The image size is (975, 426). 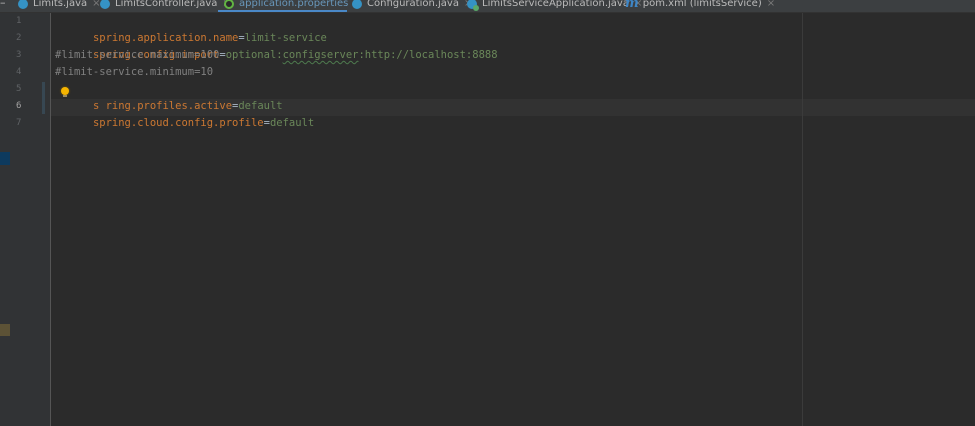 I want to click on tab-limits-controller-java: LimitsController.java ×, so click(x=165, y=6).